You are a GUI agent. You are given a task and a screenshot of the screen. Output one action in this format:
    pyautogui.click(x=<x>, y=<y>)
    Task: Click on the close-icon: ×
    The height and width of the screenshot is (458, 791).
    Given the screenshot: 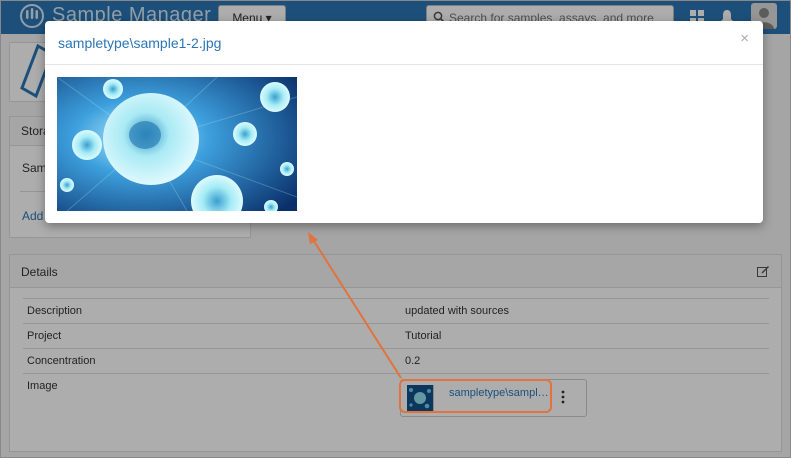 What is the action you would take?
    pyautogui.click(x=744, y=38)
    